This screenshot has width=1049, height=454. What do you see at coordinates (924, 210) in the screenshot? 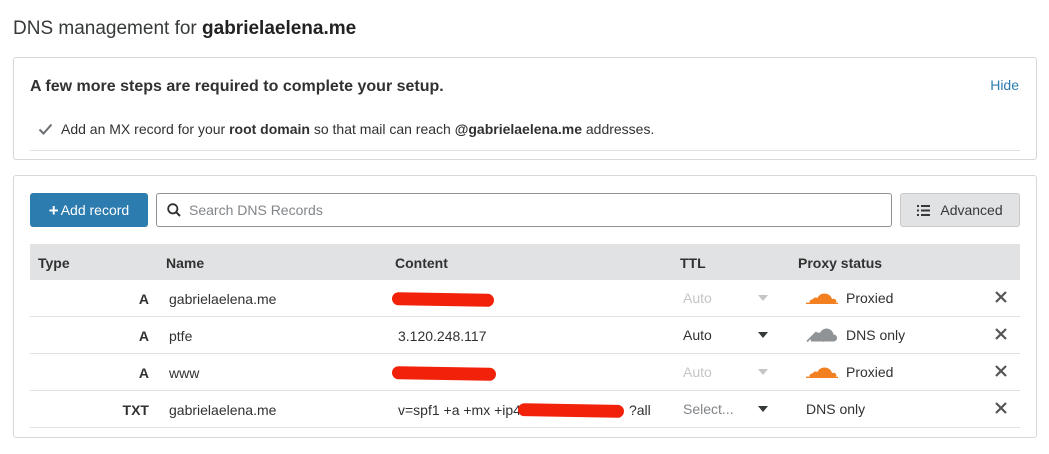
I see `list-icon` at bounding box center [924, 210].